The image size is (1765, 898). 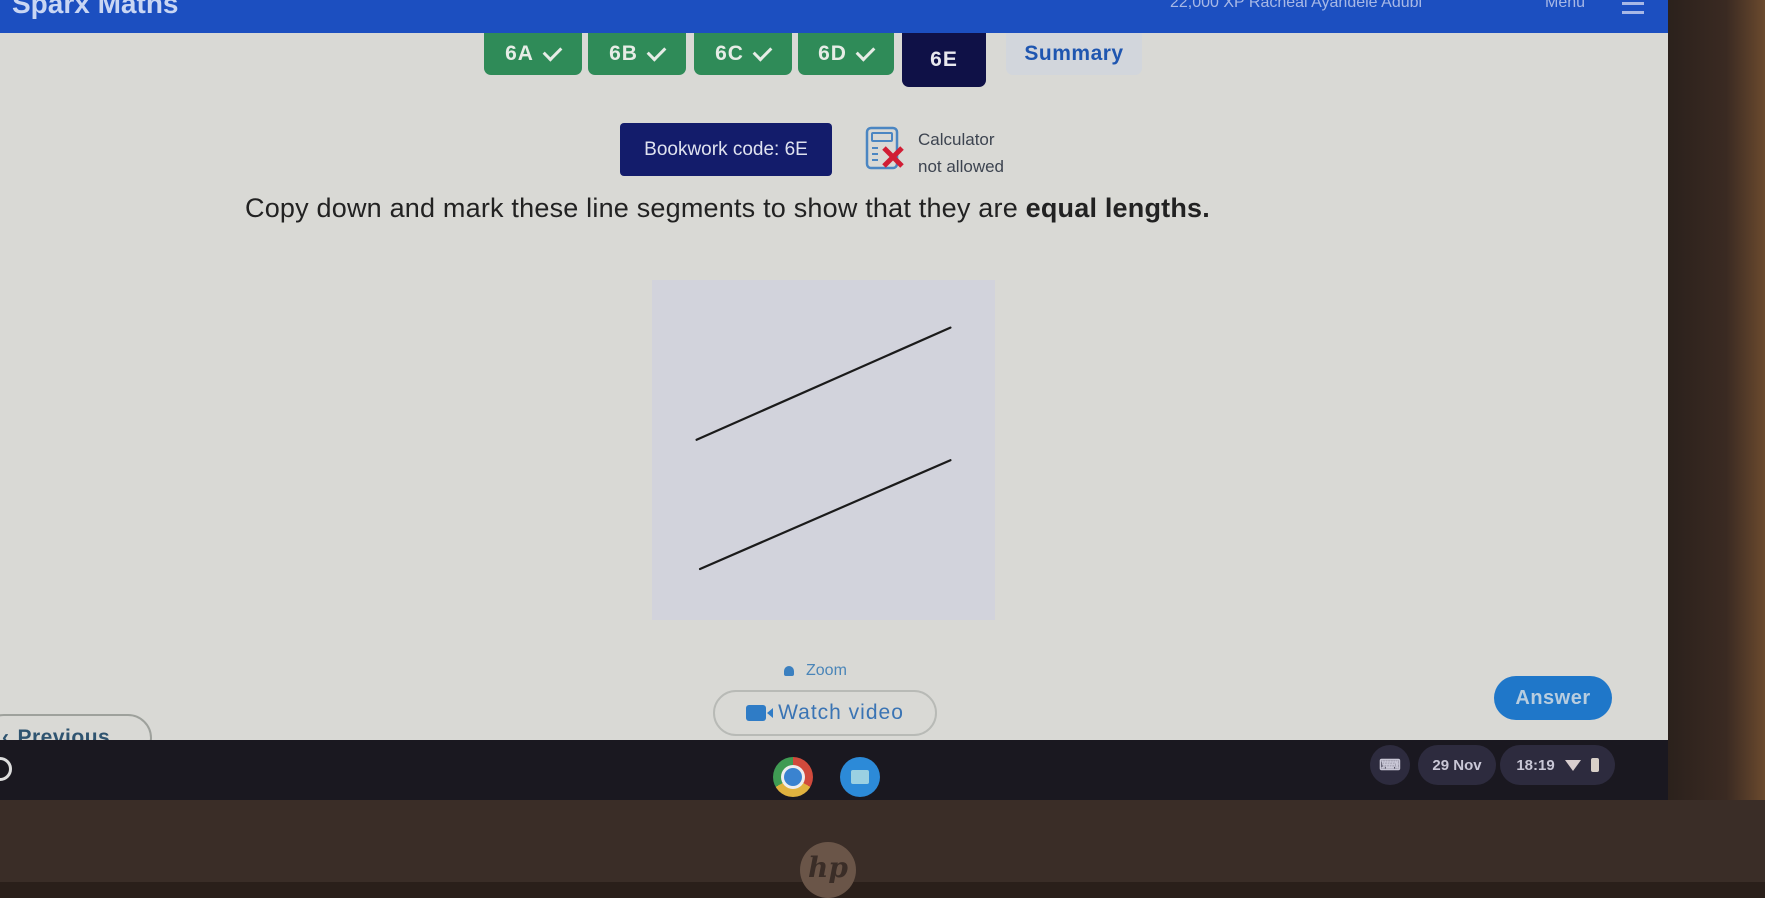 I want to click on tab-label: 6D, so click(x=832, y=53).